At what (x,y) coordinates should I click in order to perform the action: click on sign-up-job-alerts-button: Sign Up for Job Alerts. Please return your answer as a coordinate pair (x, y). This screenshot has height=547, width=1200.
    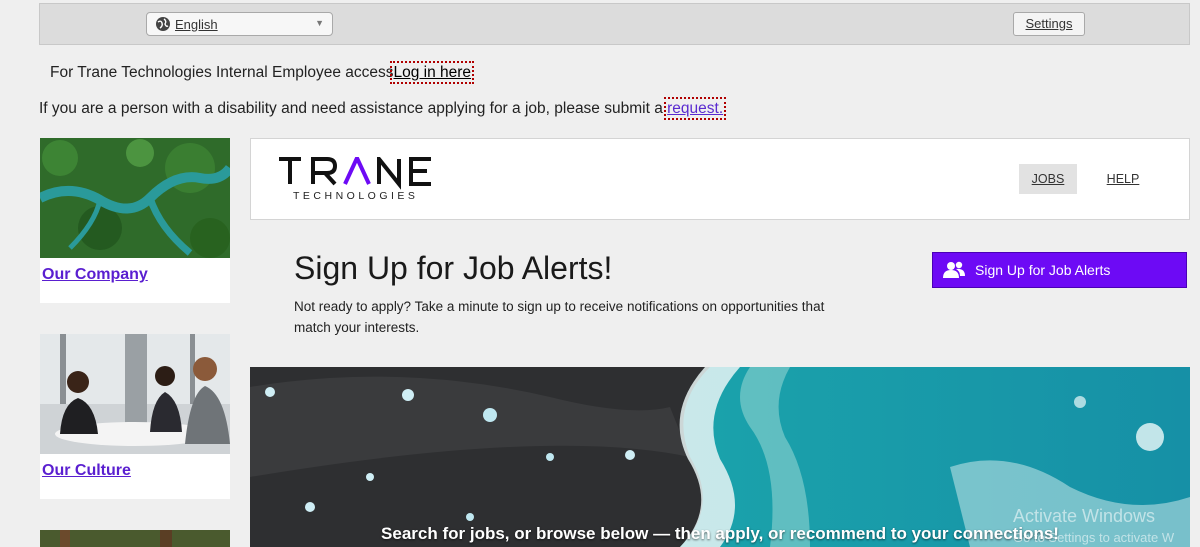
    Looking at the image, I should click on (1059, 270).